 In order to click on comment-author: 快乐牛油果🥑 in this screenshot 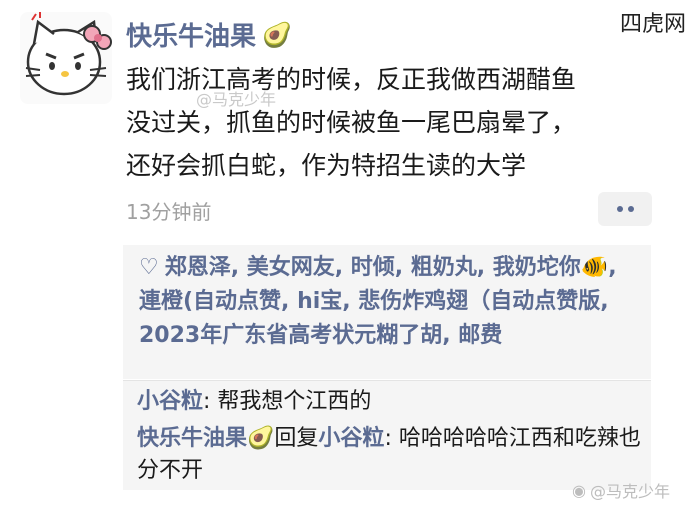, I will do `click(205, 438)`.